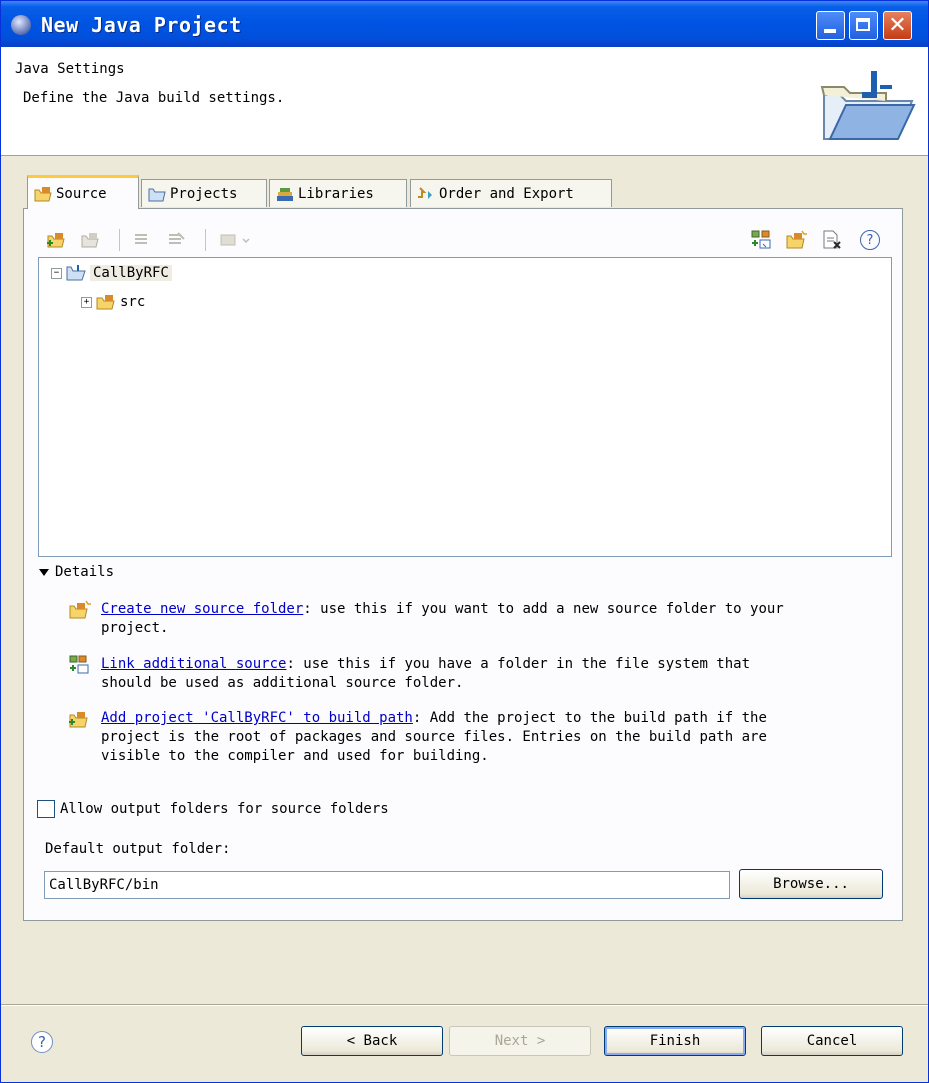 This screenshot has height=1083, width=929. I want to click on minimize-button, so click(830, 25).